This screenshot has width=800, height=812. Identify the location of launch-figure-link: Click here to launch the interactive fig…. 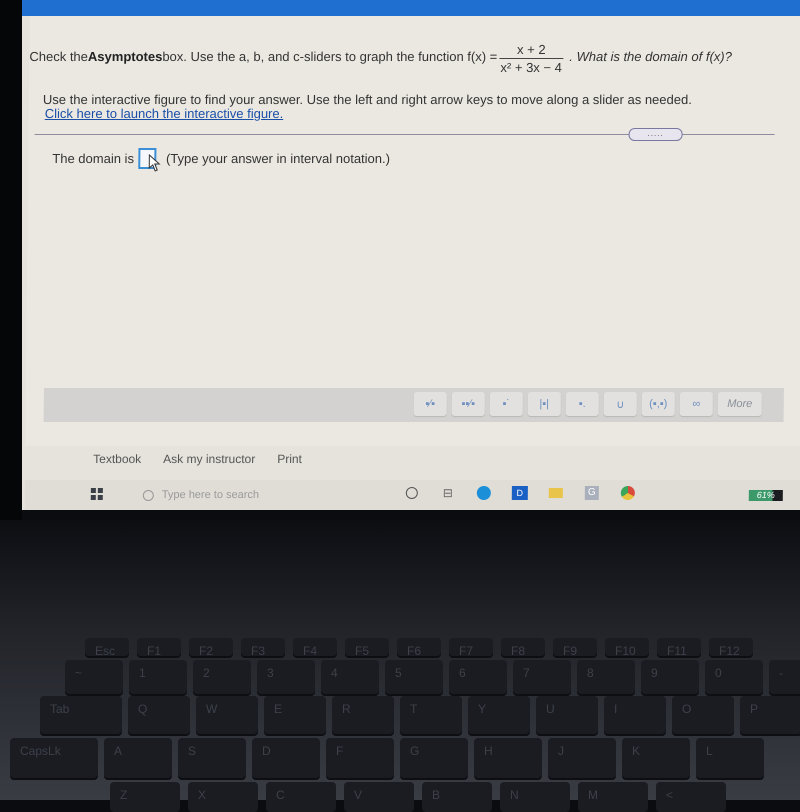
(164, 113).